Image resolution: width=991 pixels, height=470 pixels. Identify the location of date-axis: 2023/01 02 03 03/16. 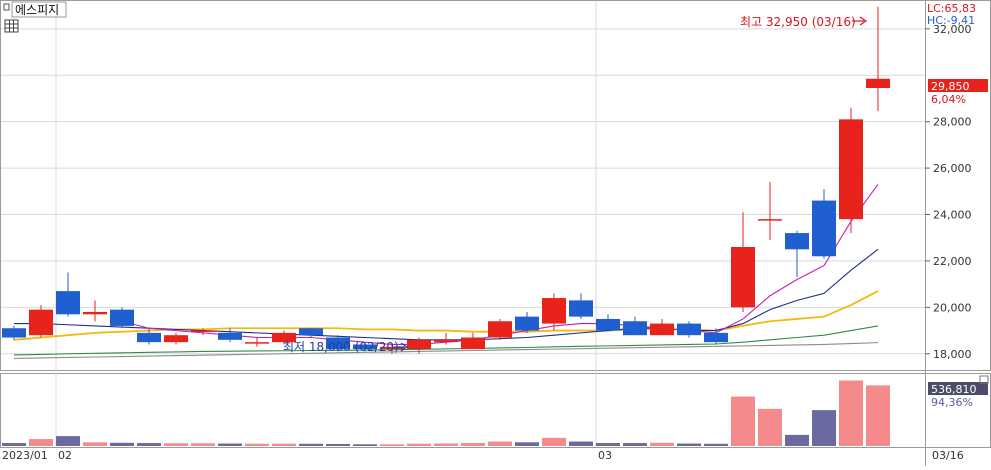
(483, 455).